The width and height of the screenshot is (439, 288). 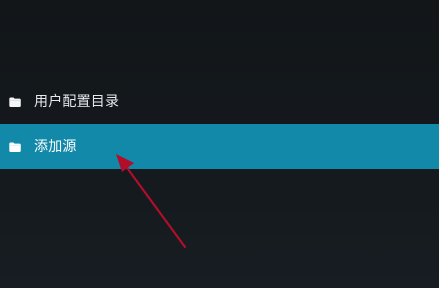 I want to click on list-item-label: 用户配置目录, so click(x=77, y=101).